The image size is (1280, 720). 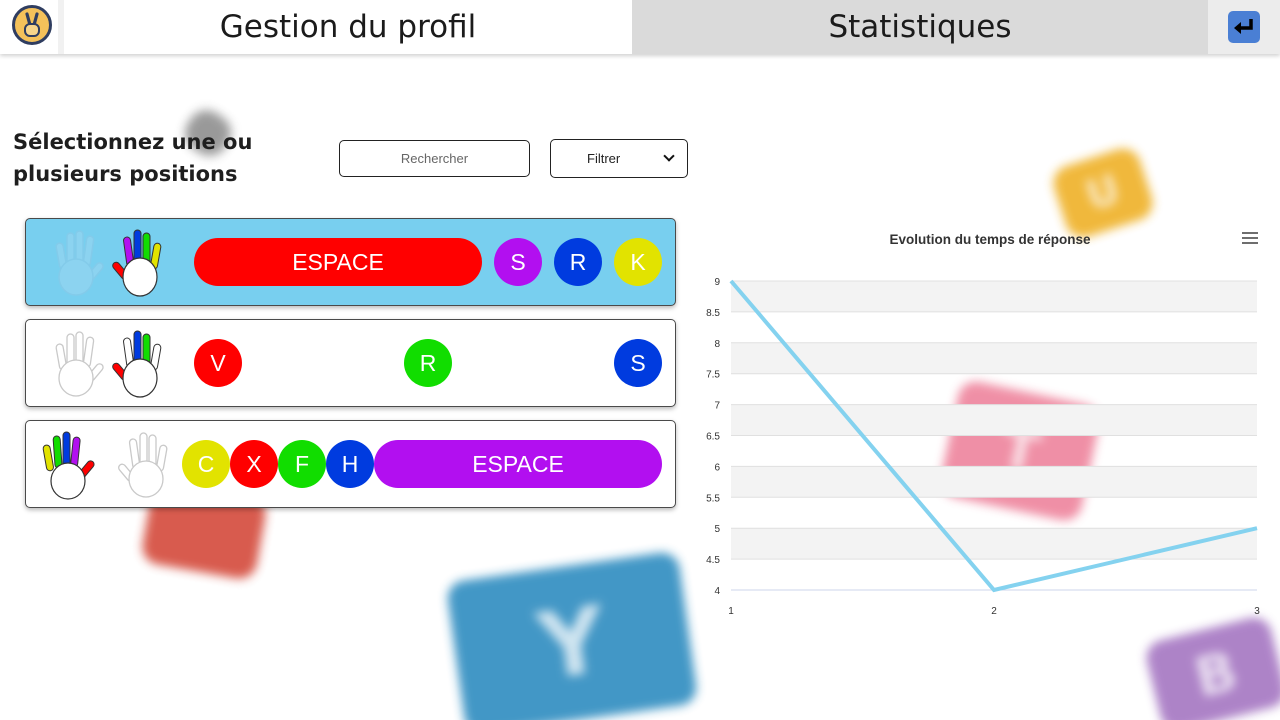 I want to click on positions-prompt: Sélectionnez une ou plusieurs positions, so click(x=133, y=158).